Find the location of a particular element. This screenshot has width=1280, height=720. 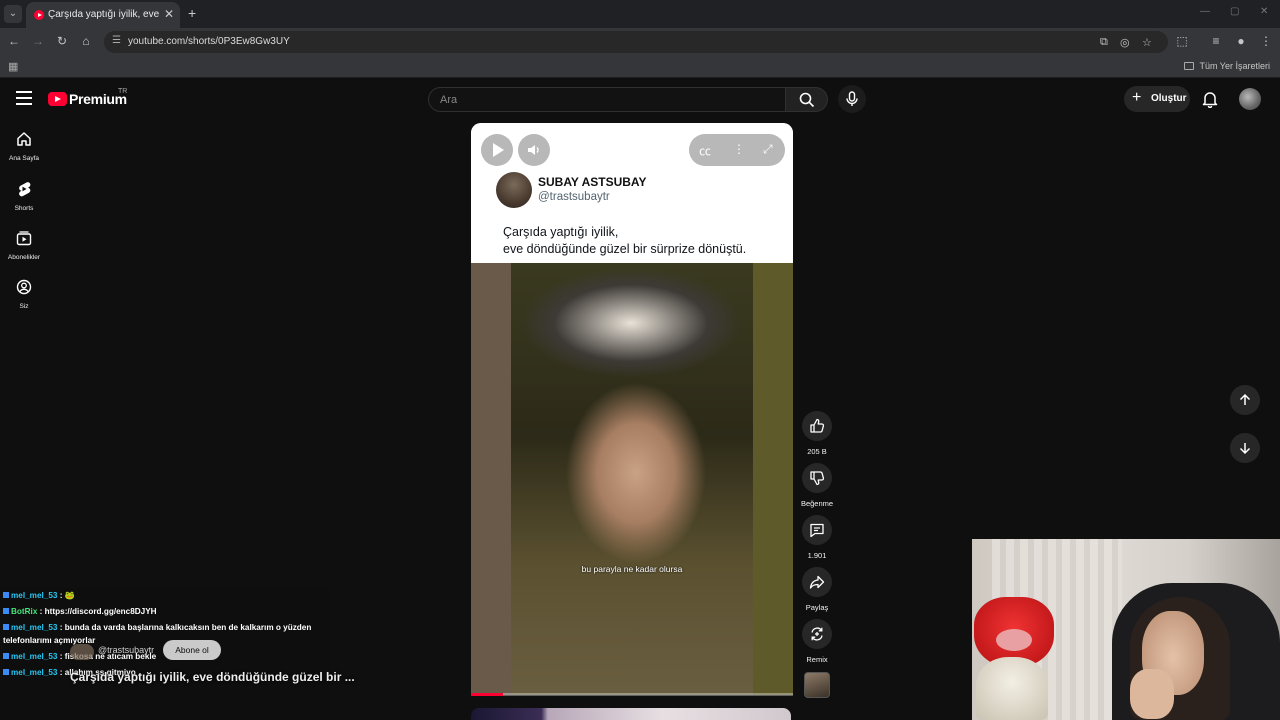

tweet-author-avatar is located at coordinates (514, 190).